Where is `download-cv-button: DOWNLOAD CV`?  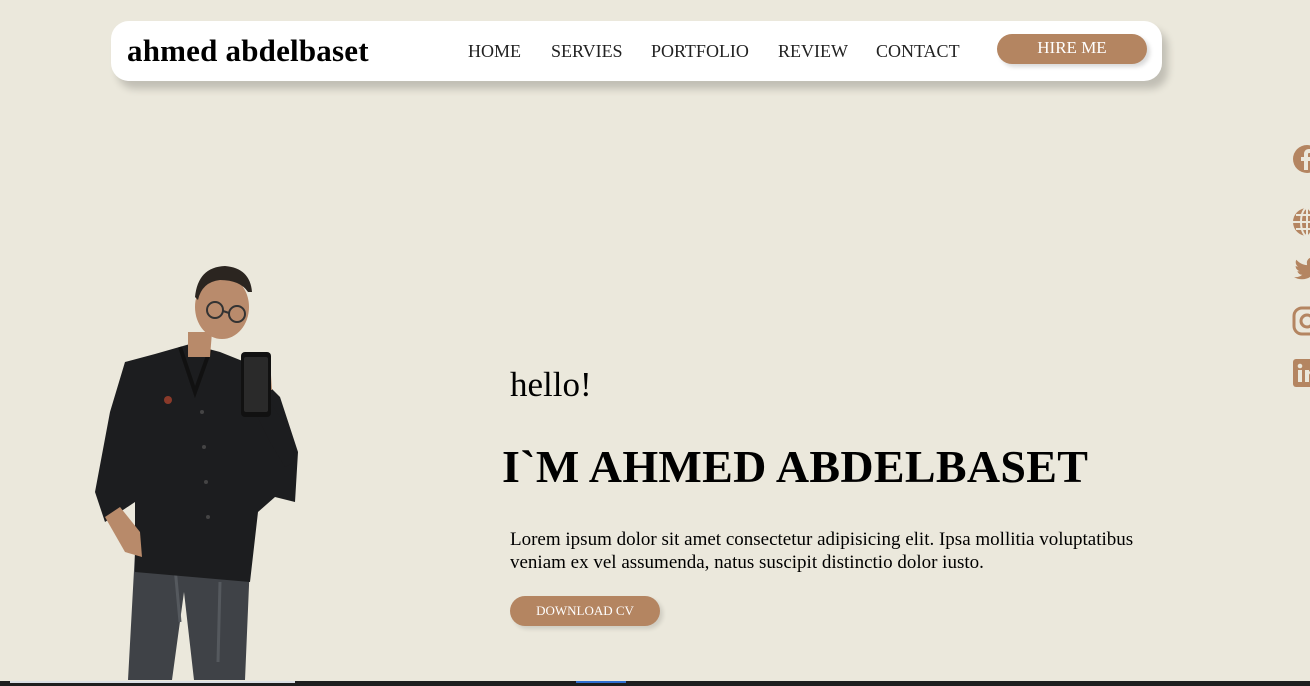 download-cv-button: DOWNLOAD CV is located at coordinates (585, 611).